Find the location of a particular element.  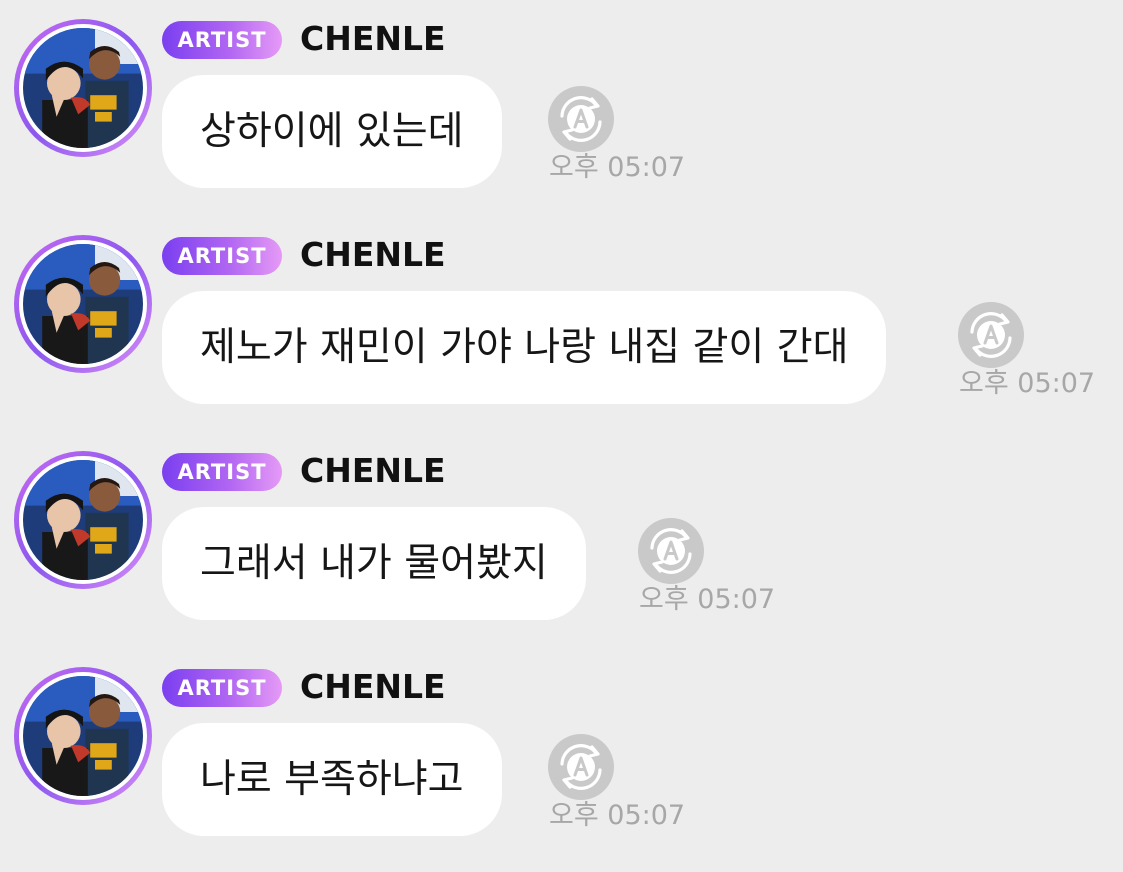

message-bubble: 나로 부족하냐고 is located at coordinates (332, 779).